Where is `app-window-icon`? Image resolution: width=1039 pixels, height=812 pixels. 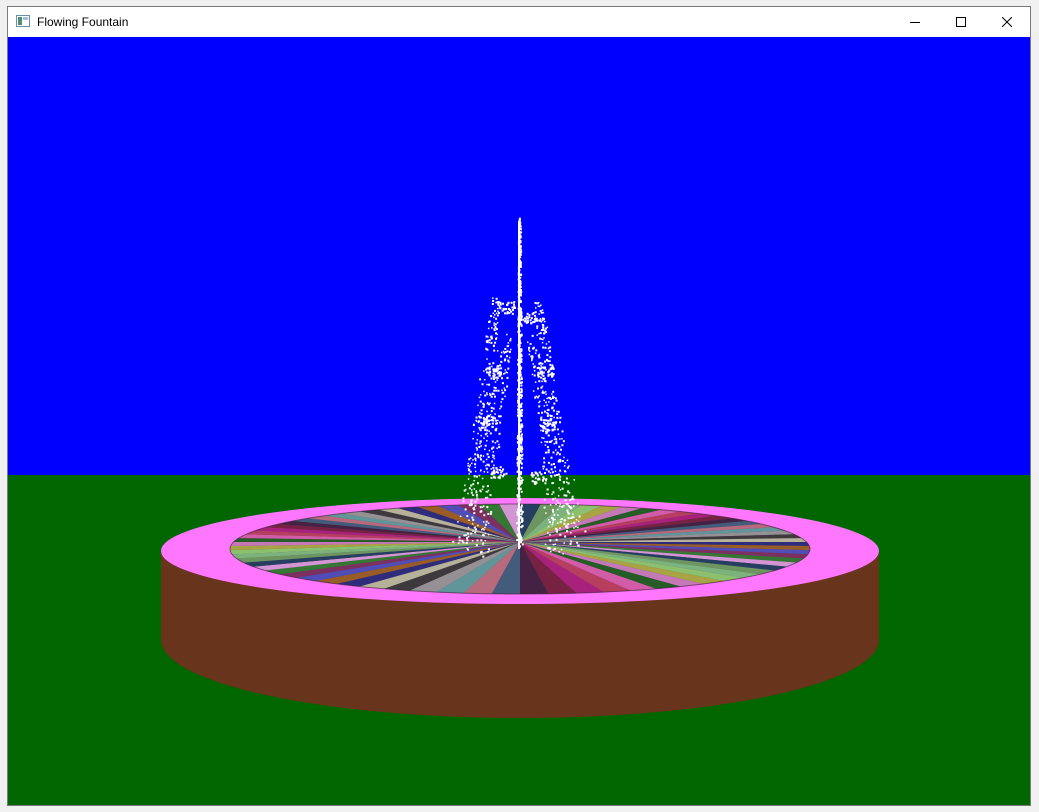
app-window-icon is located at coordinates (23, 21).